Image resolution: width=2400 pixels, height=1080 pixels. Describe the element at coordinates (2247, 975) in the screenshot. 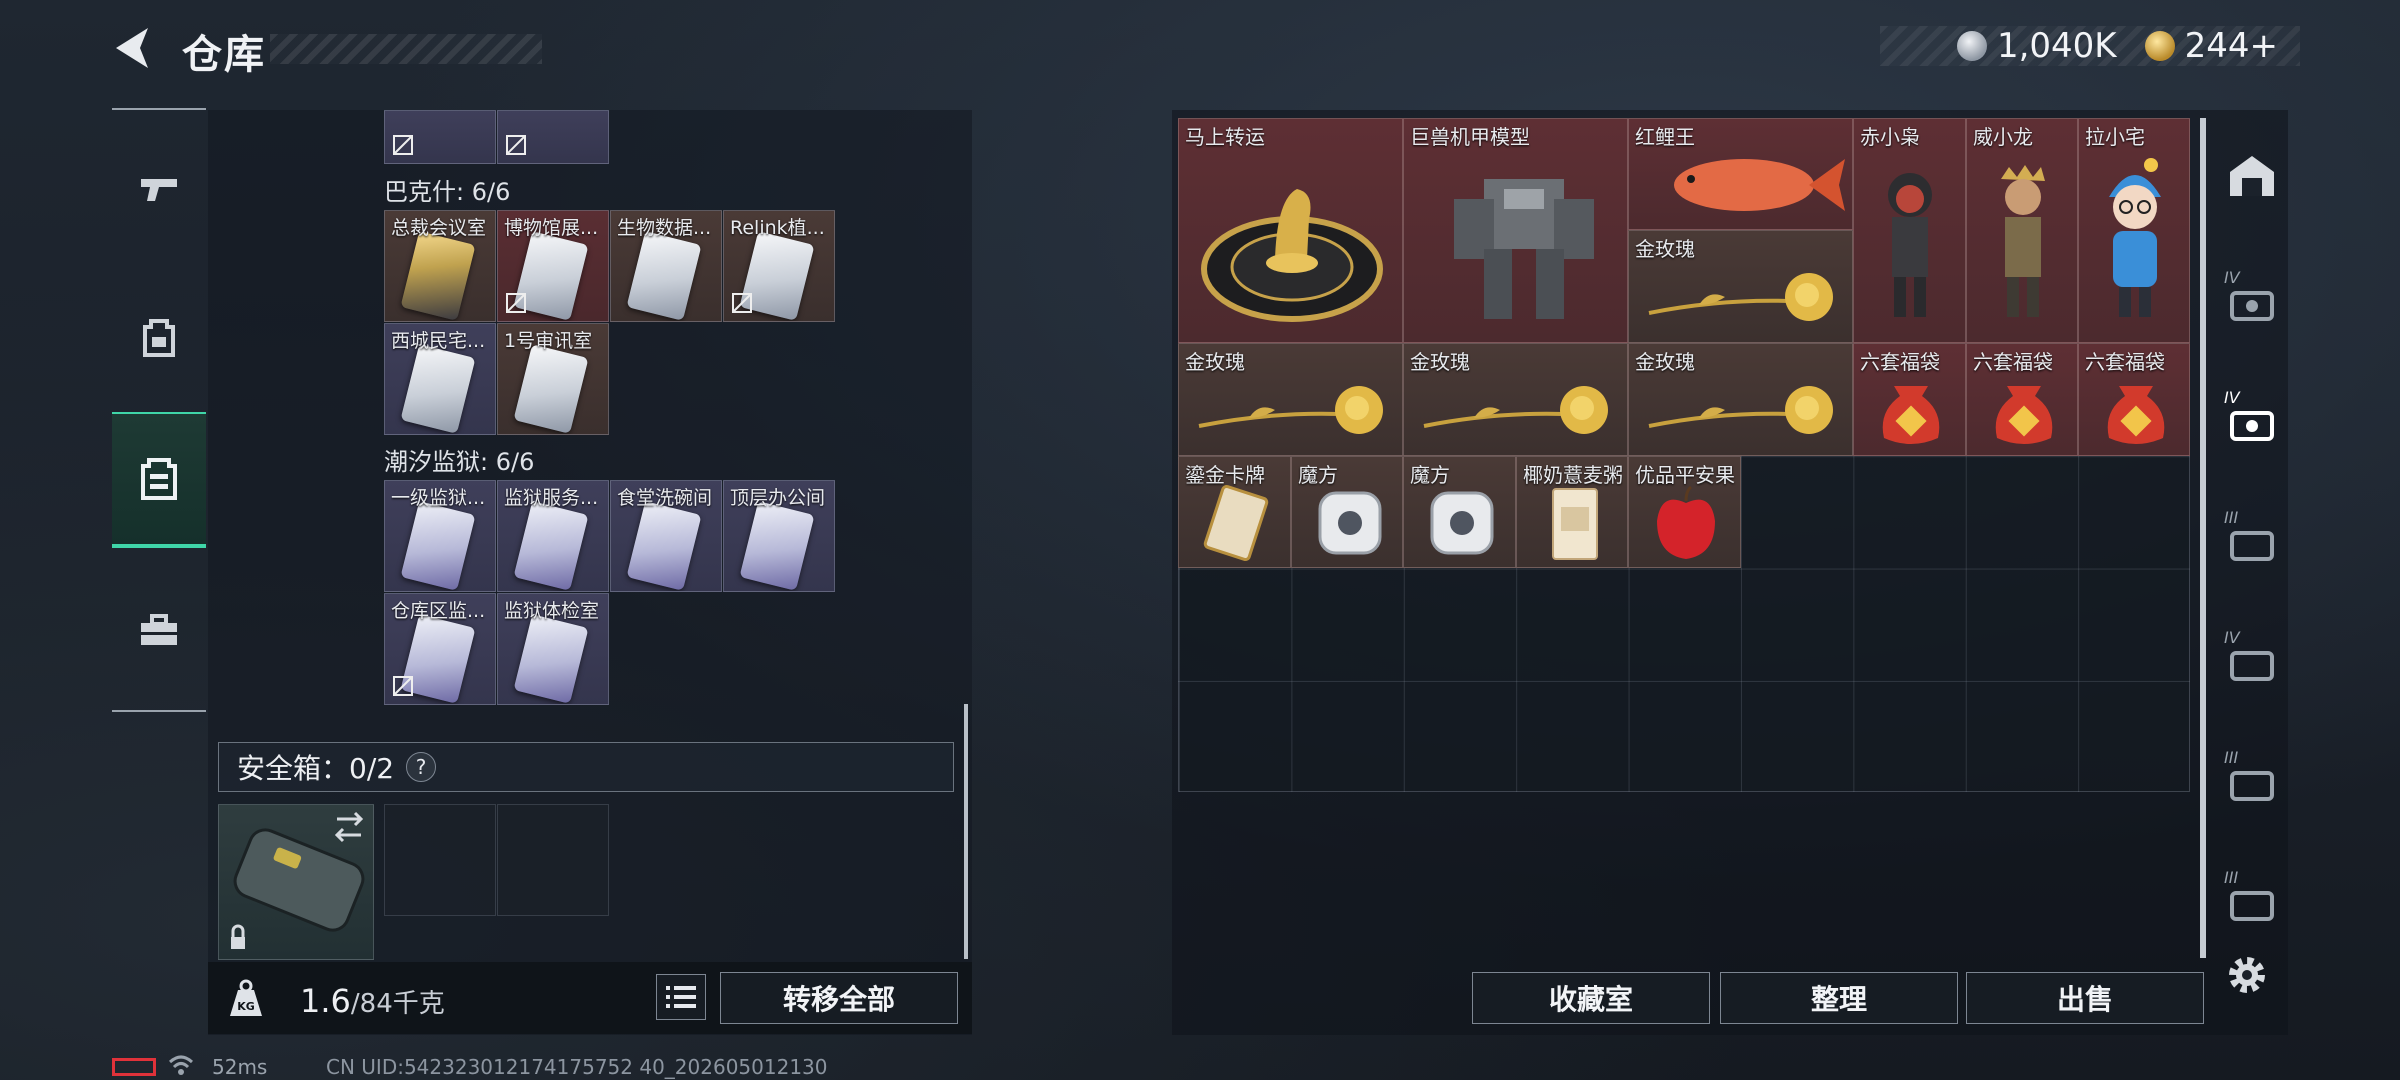

I see `settings-gear-icon` at that location.